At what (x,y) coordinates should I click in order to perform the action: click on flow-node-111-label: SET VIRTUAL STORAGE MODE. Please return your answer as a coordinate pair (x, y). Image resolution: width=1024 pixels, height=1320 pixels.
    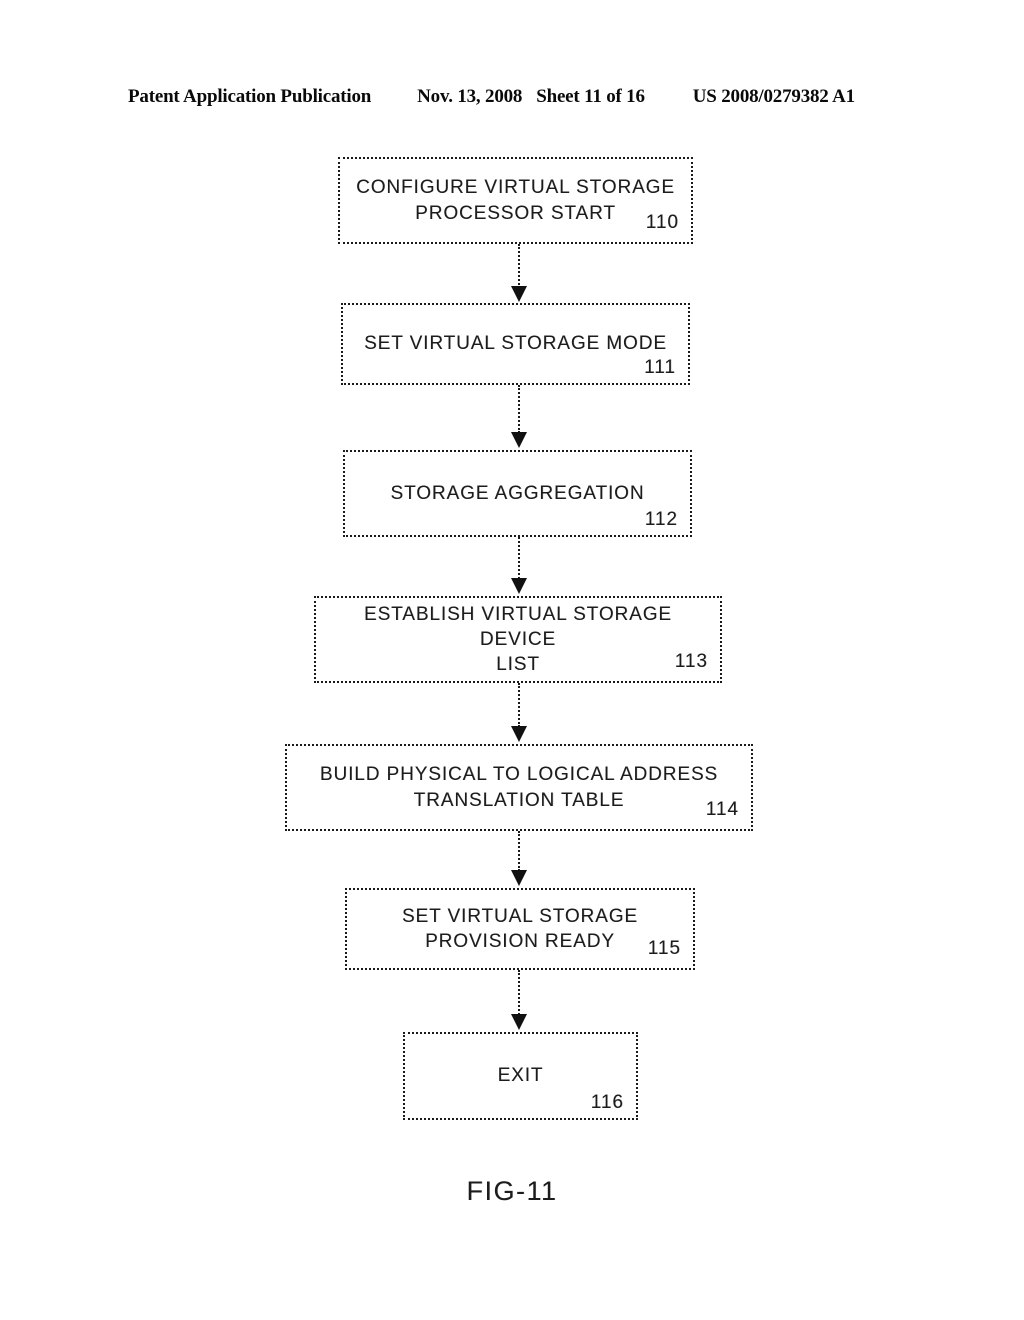
    Looking at the image, I should click on (515, 344).